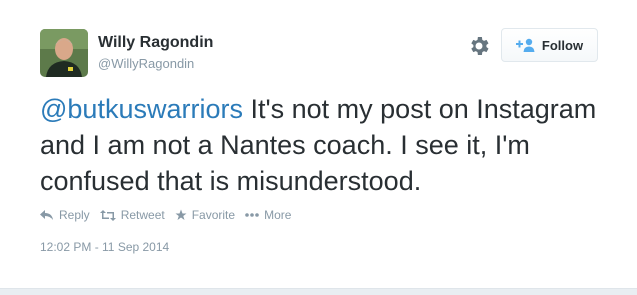 This screenshot has height=295, width=637. What do you see at coordinates (74, 215) in the screenshot?
I see `reply-label: Reply` at bounding box center [74, 215].